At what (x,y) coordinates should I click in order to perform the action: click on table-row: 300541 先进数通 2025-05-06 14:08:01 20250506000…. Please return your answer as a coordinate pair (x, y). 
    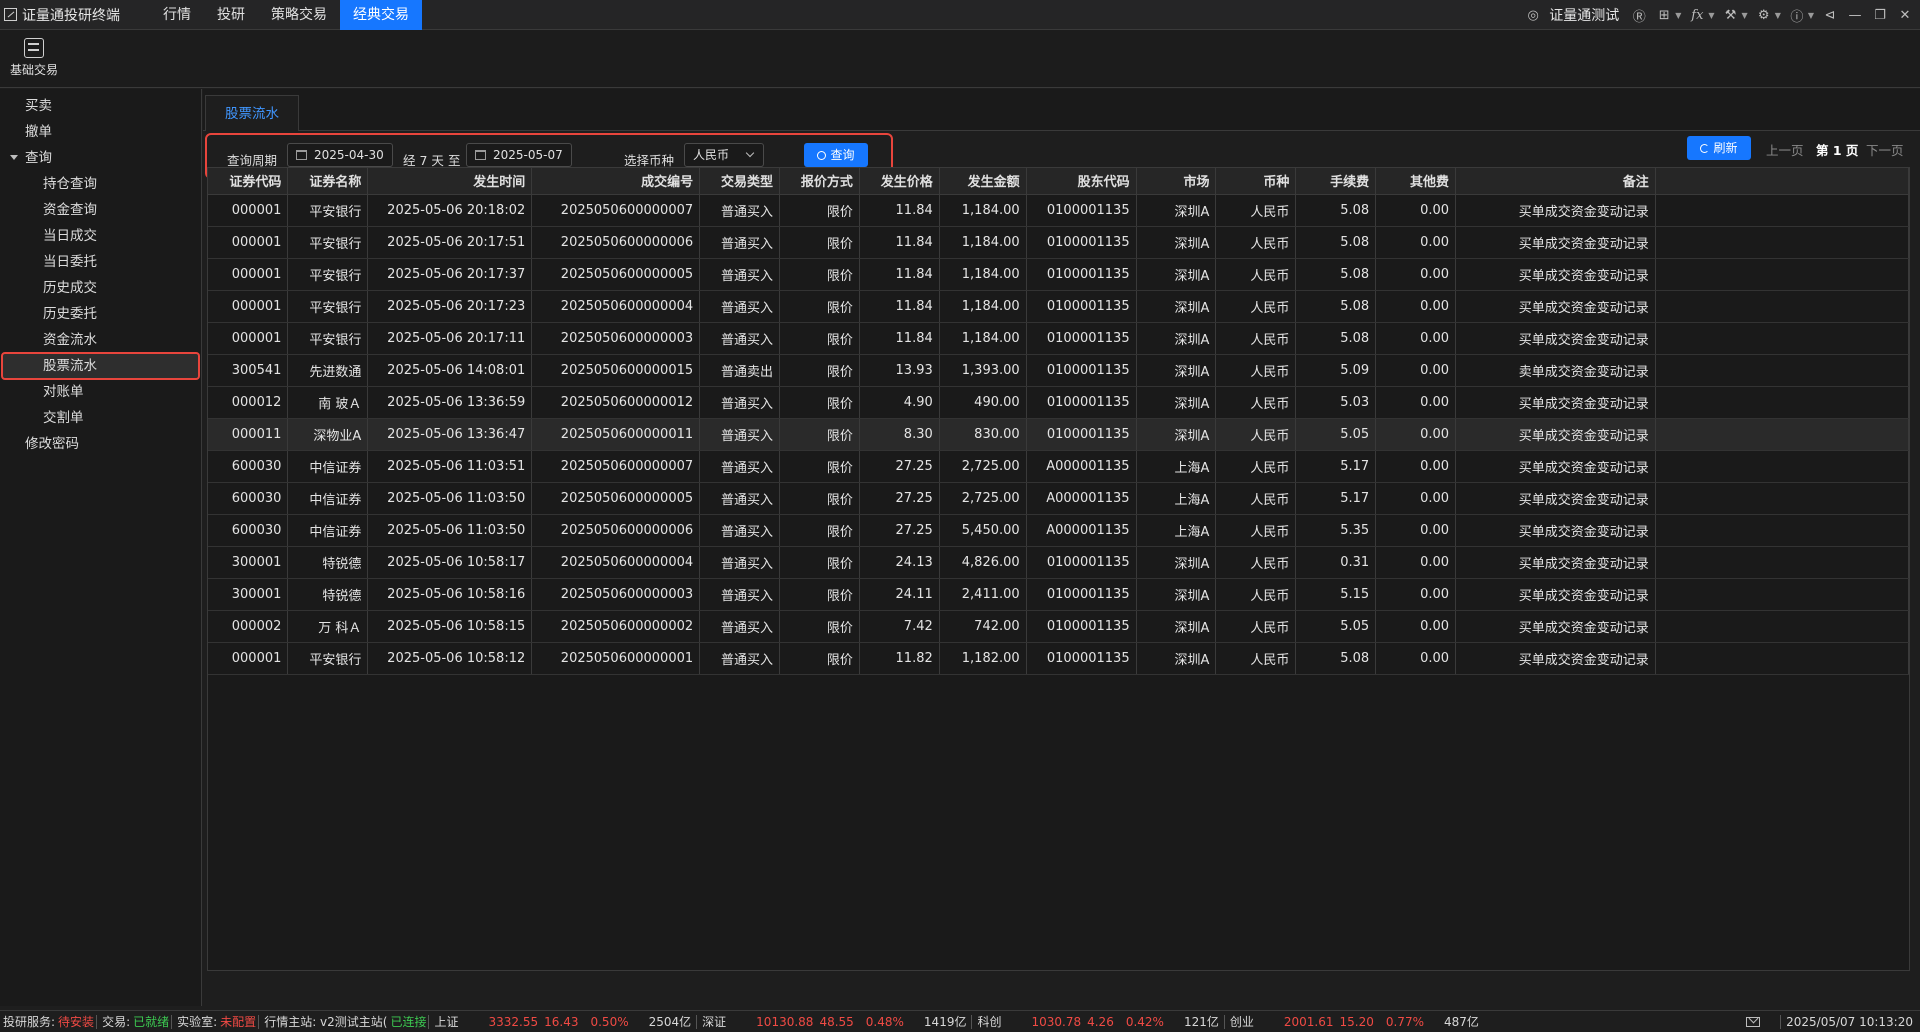
    Looking at the image, I should click on (1058, 370).